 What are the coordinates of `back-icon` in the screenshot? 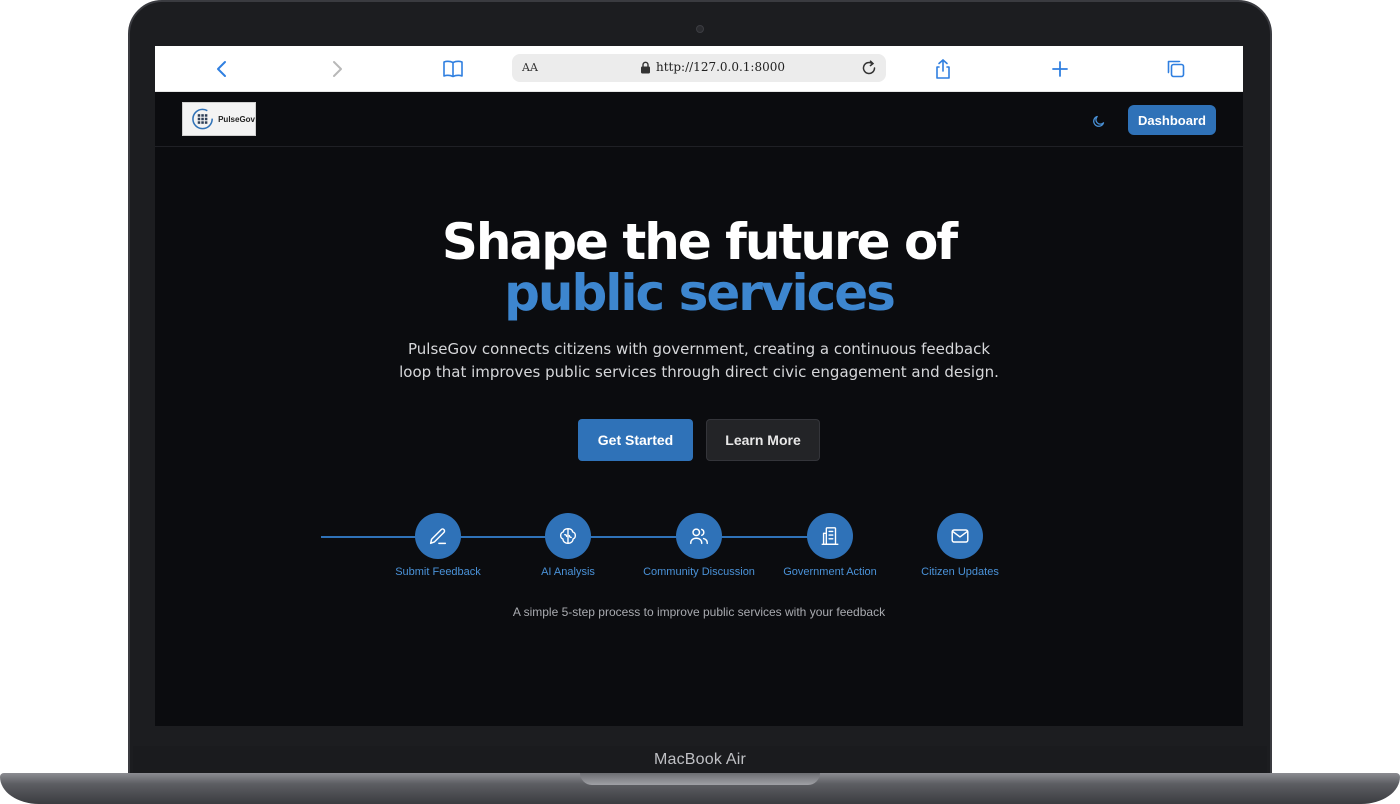 It's located at (222, 69).